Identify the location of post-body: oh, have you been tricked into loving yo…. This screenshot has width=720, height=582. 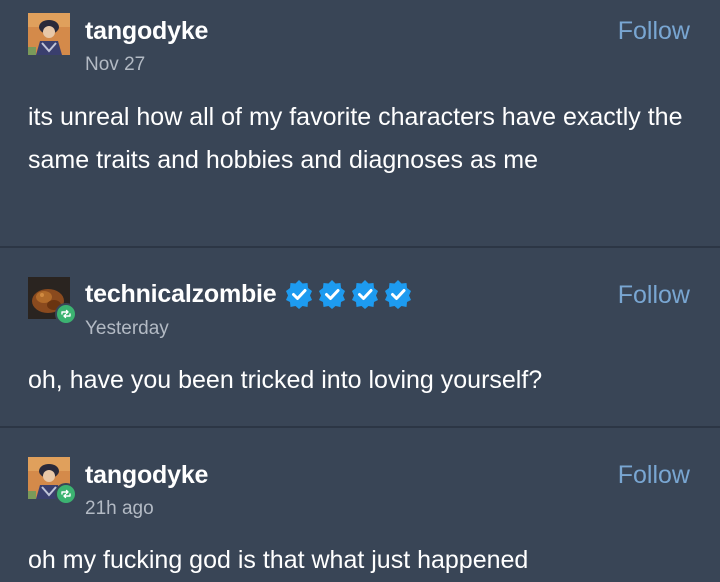
(285, 380).